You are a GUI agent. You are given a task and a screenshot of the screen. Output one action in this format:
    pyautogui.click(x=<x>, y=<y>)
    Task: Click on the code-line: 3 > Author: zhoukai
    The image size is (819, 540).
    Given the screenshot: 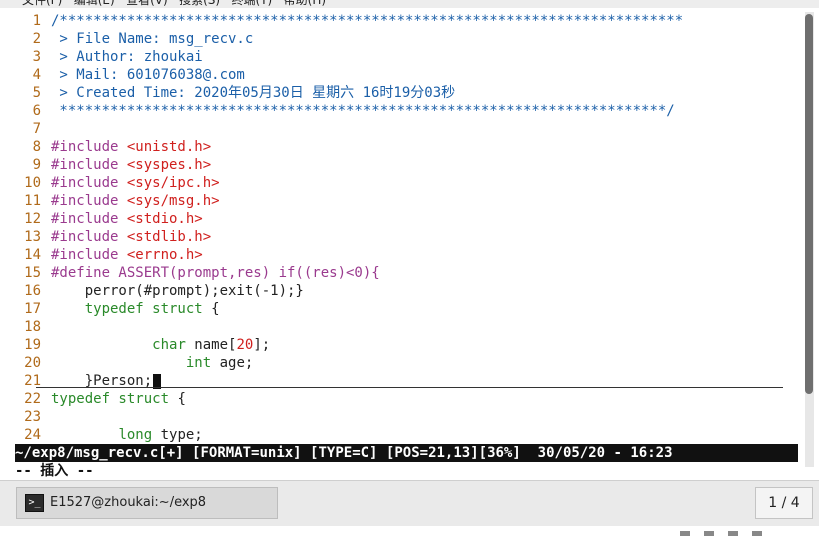 What is the action you would take?
    pyautogui.click(x=406, y=57)
    